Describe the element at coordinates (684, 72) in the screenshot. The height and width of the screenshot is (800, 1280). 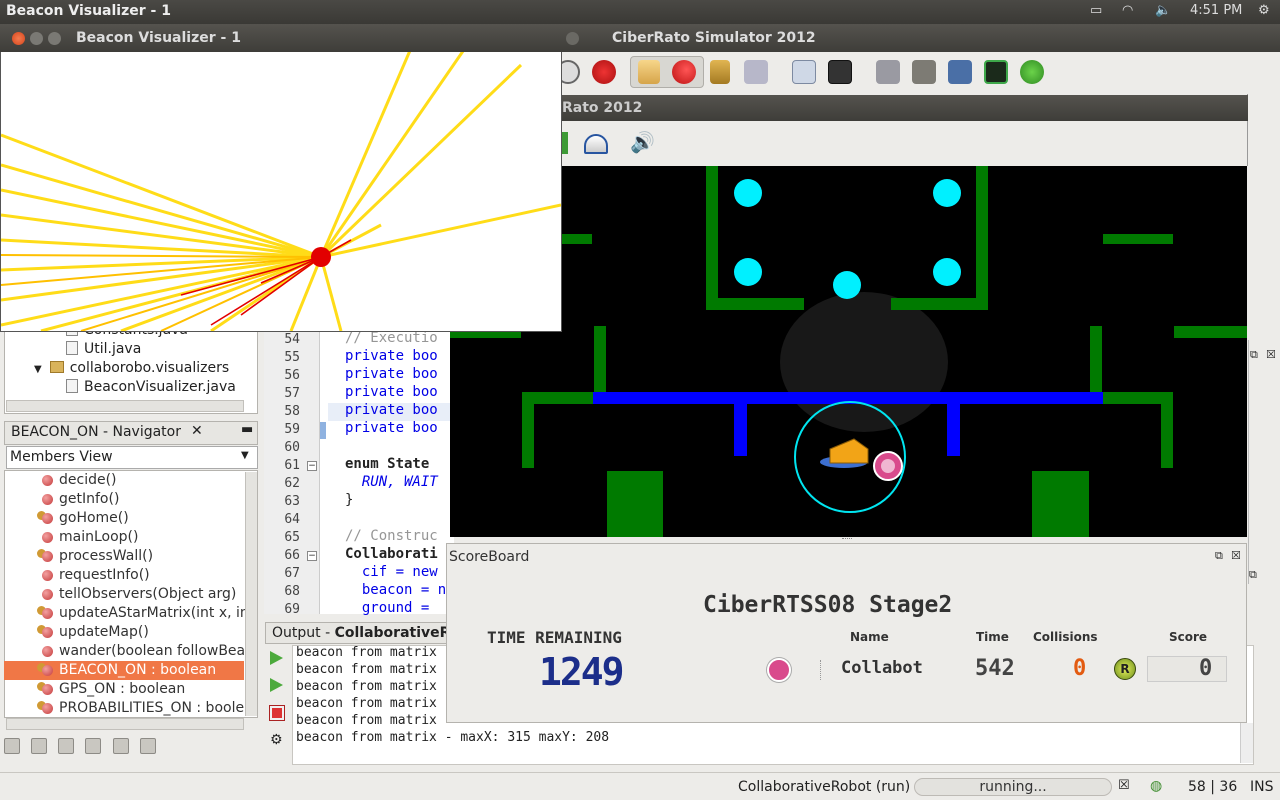
I see `robots-icon` at that location.